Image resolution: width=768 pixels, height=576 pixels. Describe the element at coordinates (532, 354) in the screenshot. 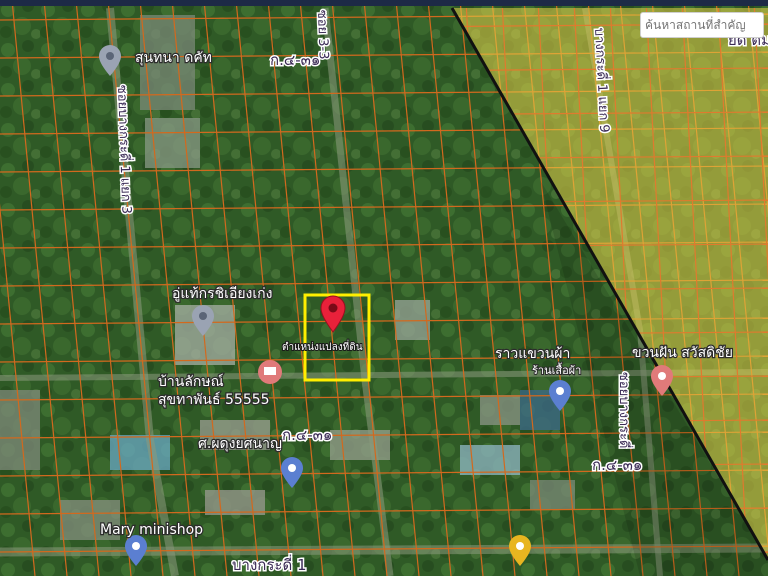

I see `place-label-rao-khaeng: ราวแขวนผ้า` at that location.